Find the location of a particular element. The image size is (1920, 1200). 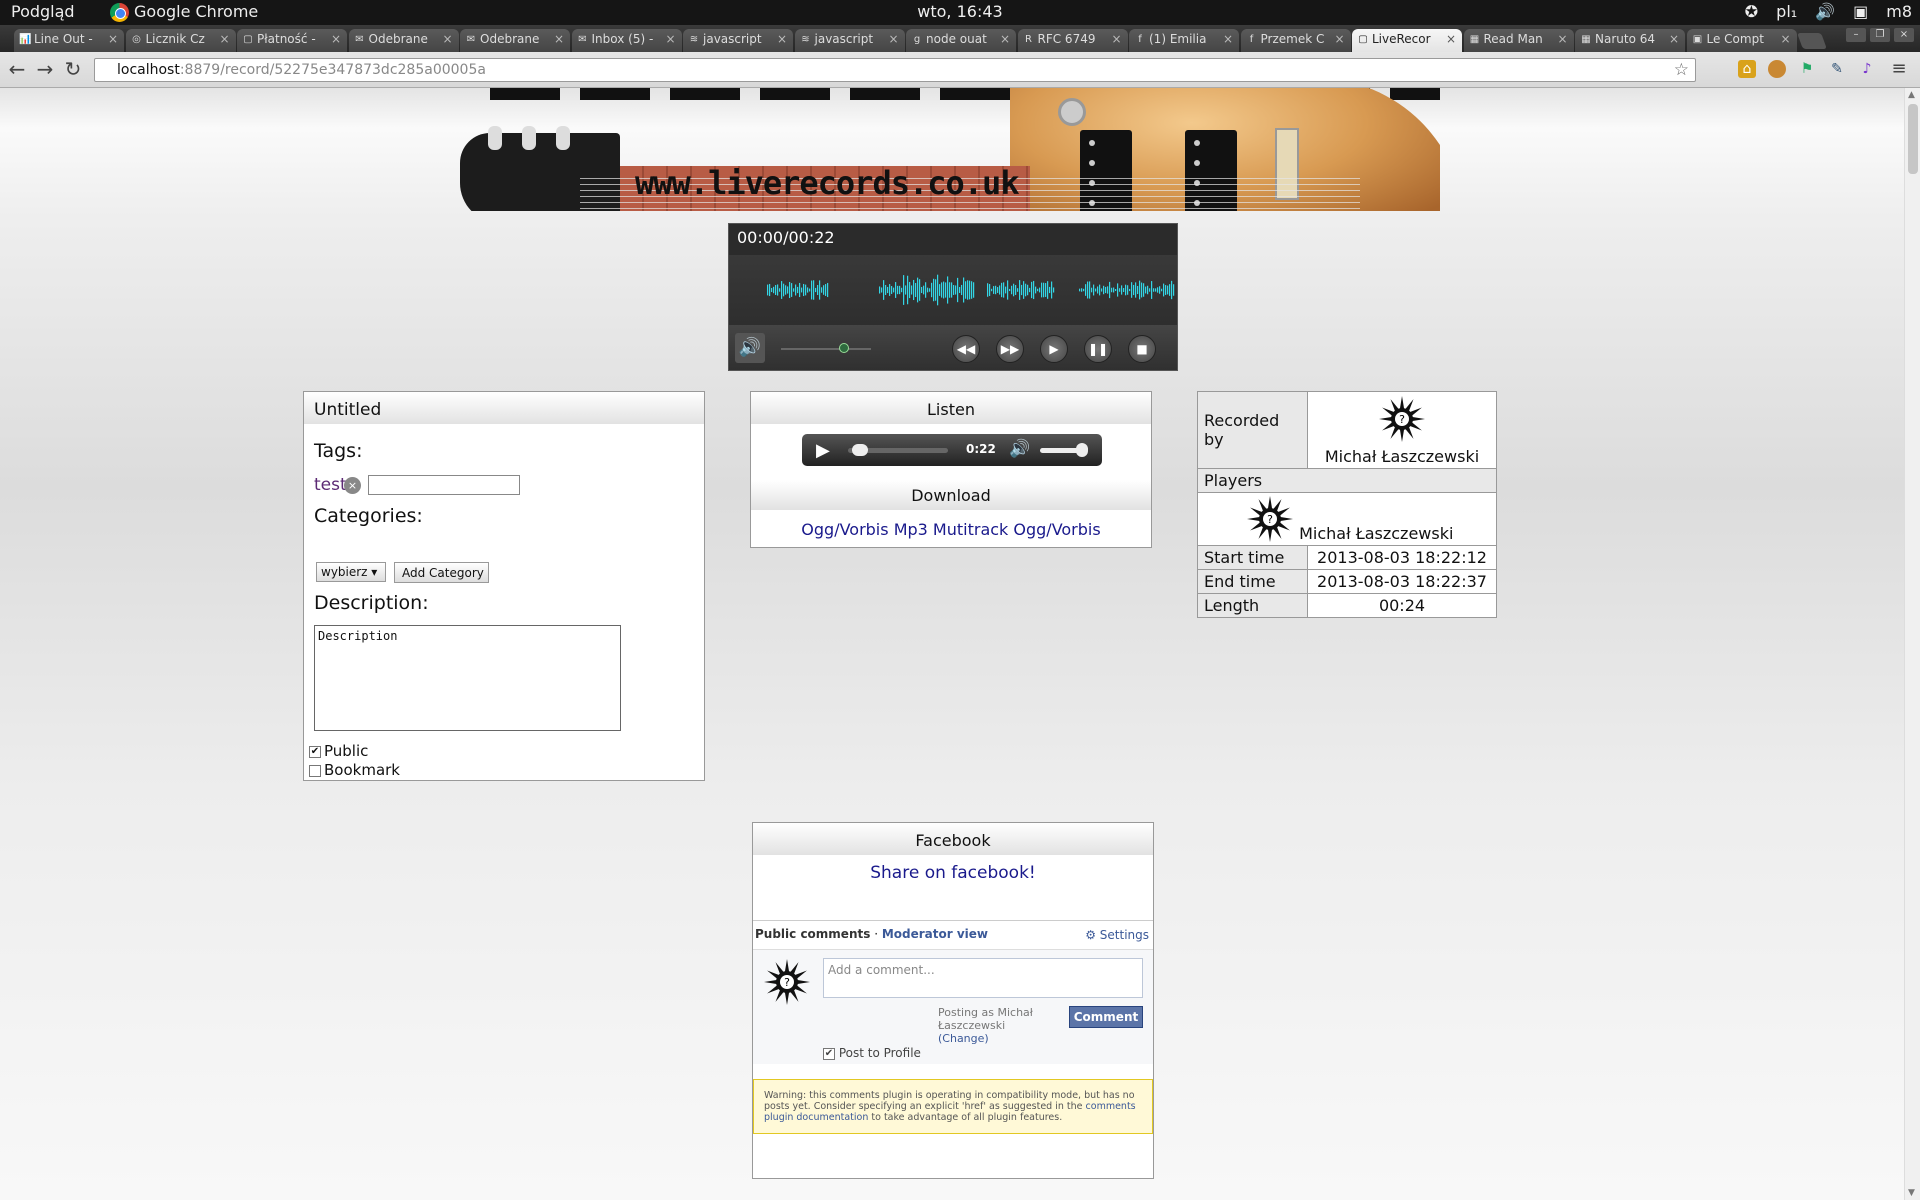

moderator-view-tab: Moderator view is located at coordinates (935, 934).